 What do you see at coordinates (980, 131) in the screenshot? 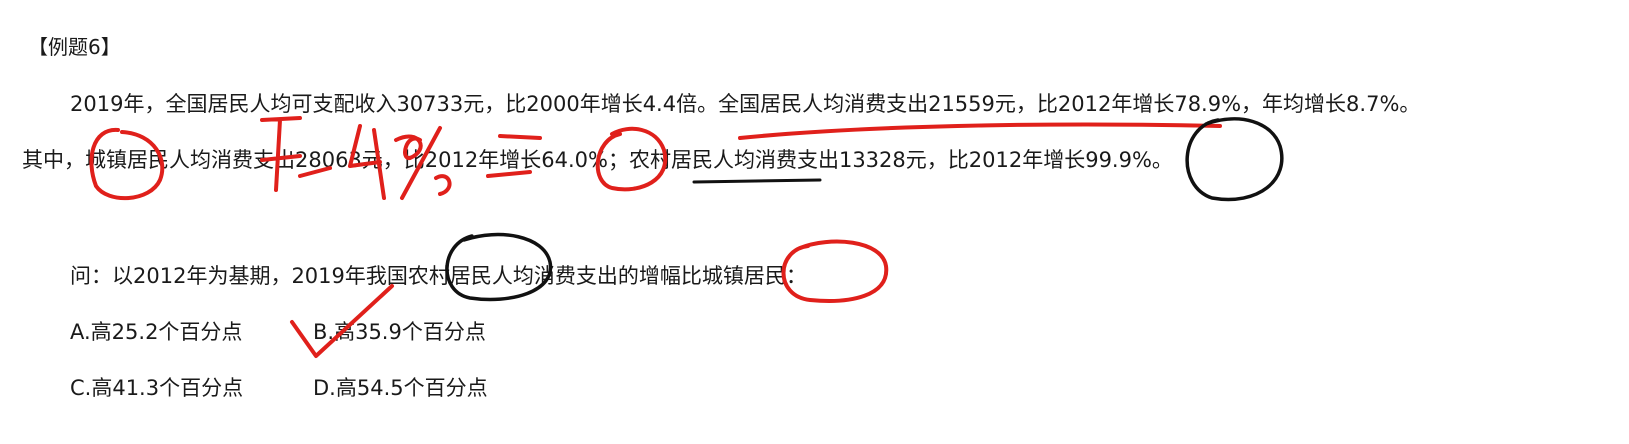
I see `red-line-rural` at bounding box center [980, 131].